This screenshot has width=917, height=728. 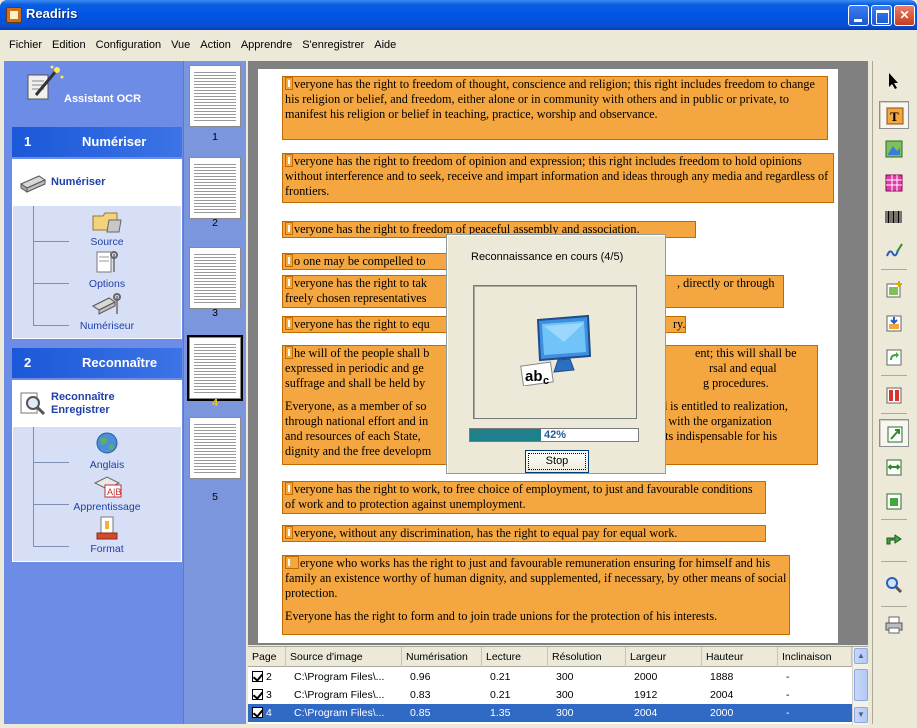 What do you see at coordinates (365, 261) in the screenshot?
I see `text-zone: o one may be compelled to` at bounding box center [365, 261].